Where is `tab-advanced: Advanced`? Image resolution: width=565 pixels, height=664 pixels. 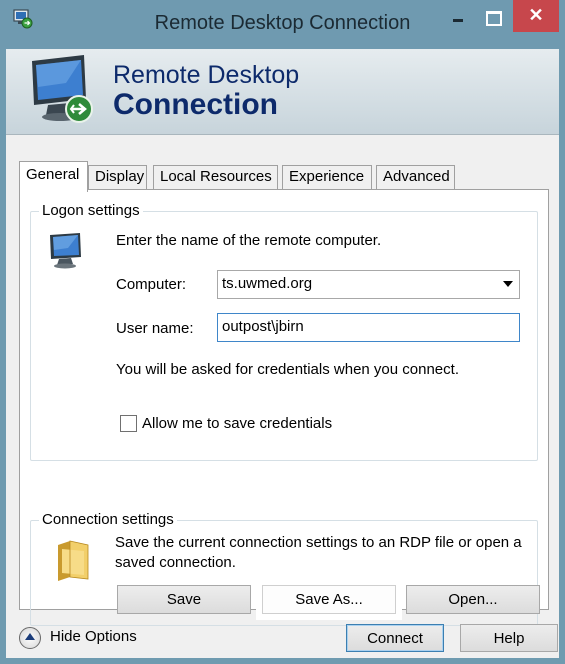
tab-advanced: Advanced is located at coordinates (415, 177).